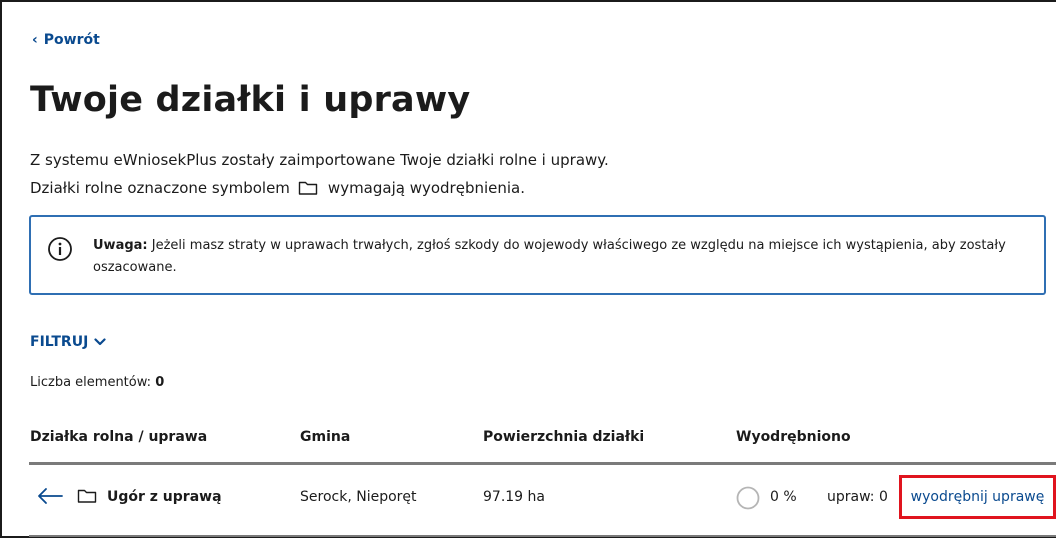  I want to click on table-bottom-divider, so click(542, 536).